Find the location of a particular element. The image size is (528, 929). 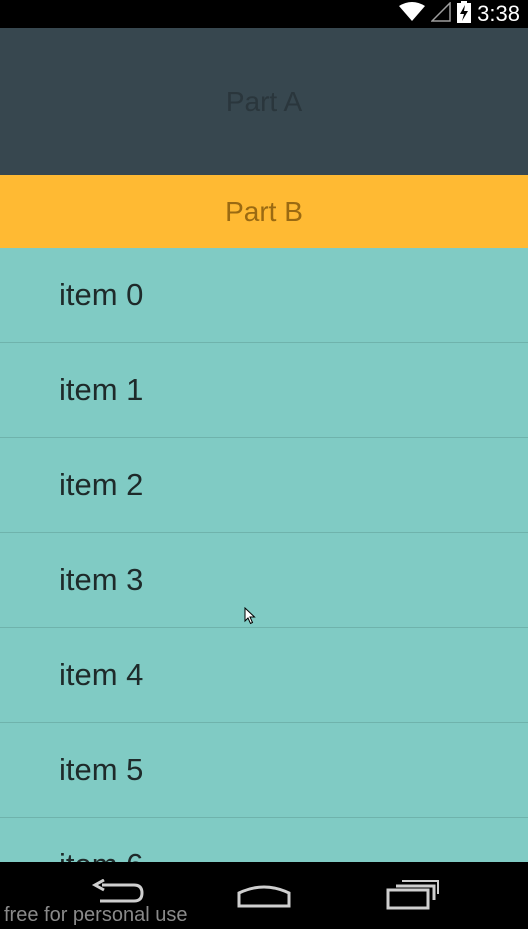

list-item-label: item 5 is located at coordinates (101, 769).